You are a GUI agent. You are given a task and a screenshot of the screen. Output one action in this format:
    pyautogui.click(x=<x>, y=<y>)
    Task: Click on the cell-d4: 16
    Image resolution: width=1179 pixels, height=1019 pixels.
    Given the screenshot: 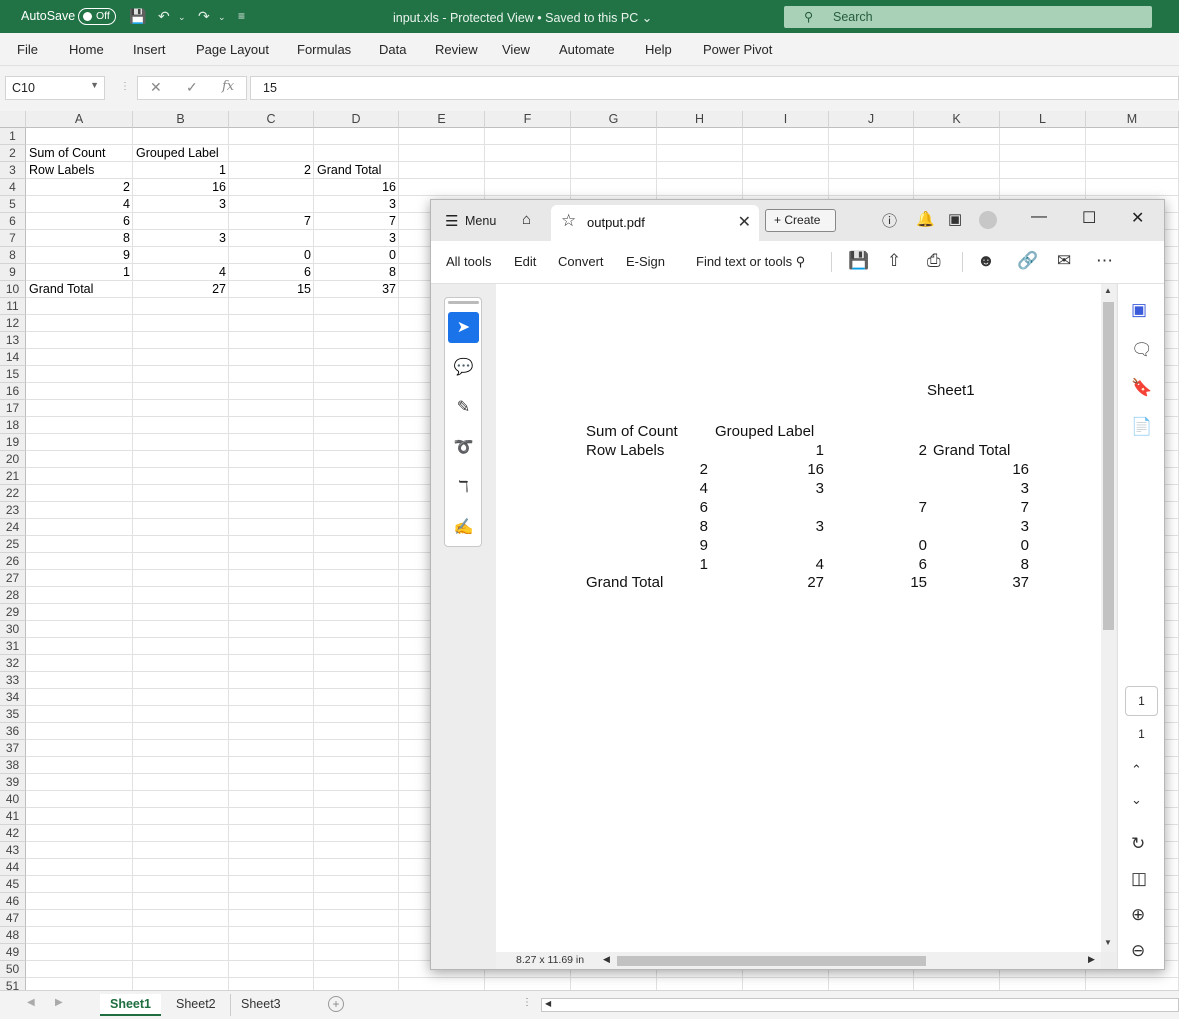 What is the action you would take?
    pyautogui.click(x=356, y=187)
    